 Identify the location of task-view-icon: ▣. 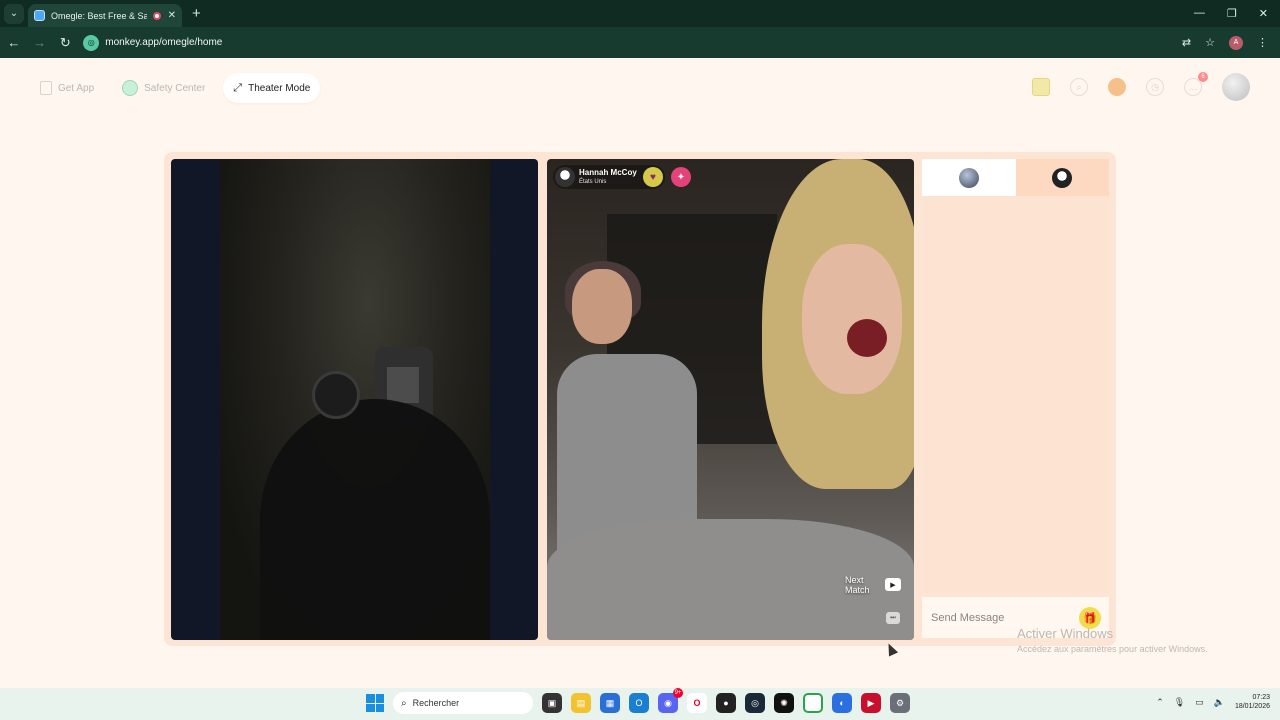
(552, 703).